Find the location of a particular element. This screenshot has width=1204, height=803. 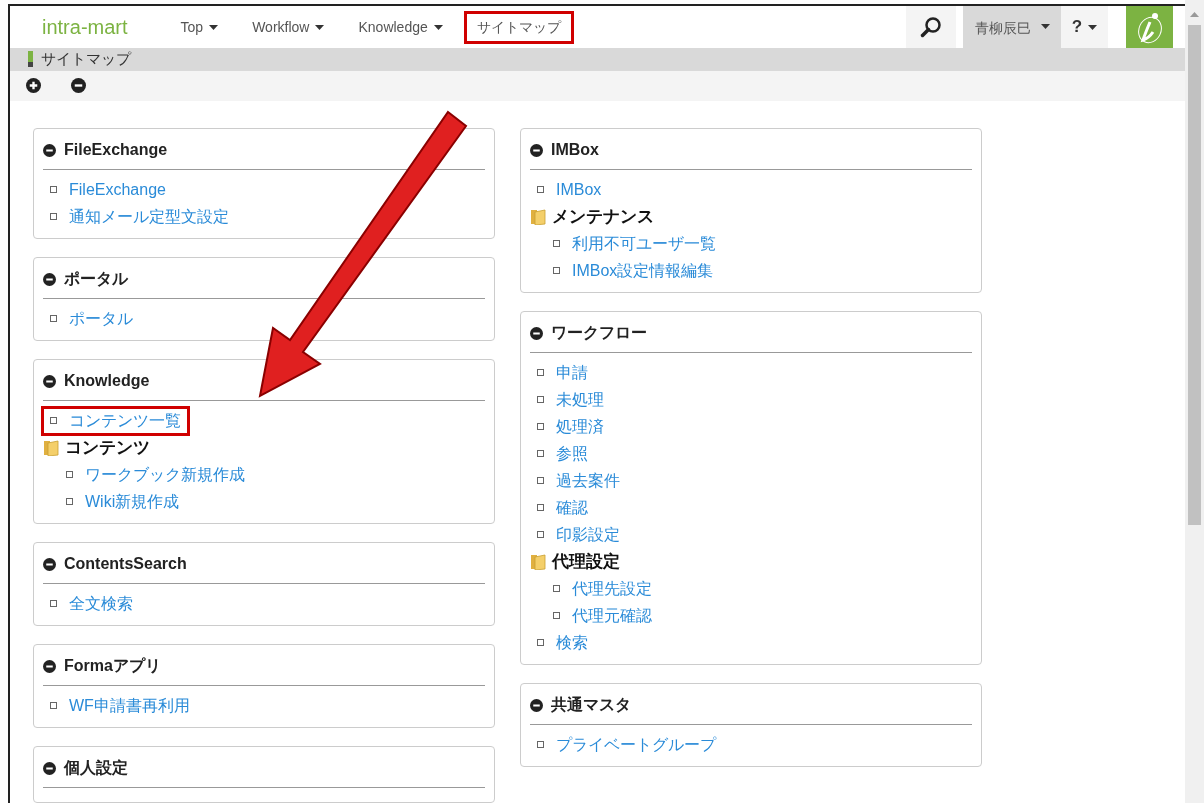

panel-title: ポータル is located at coordinates (96, 279).